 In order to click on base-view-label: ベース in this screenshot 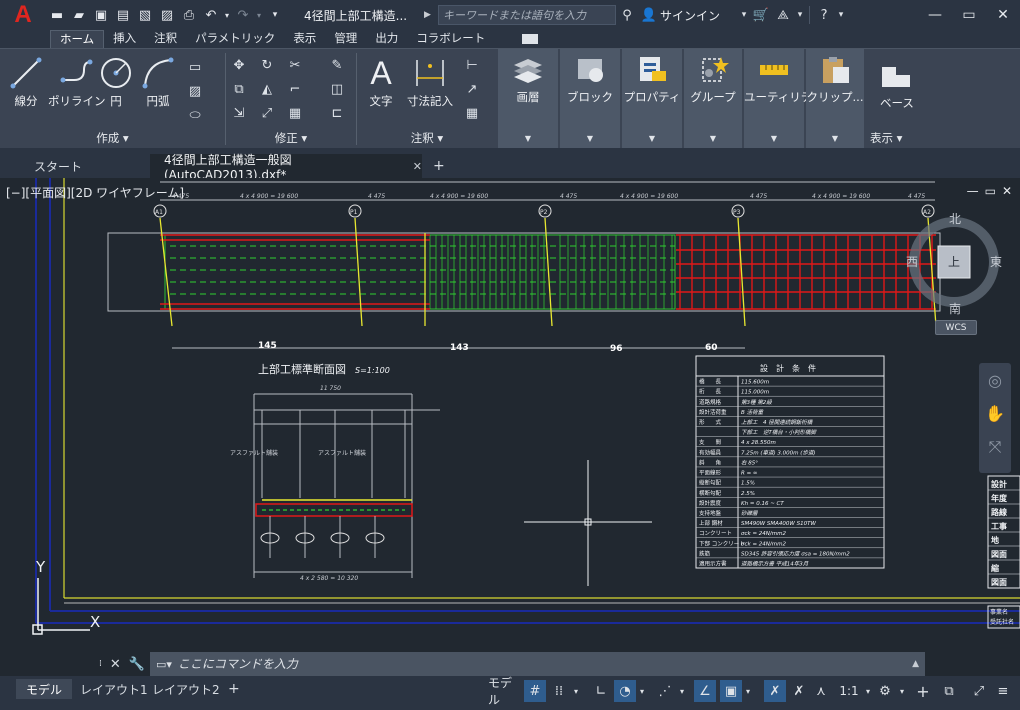, I will do `click(897, 103)`.